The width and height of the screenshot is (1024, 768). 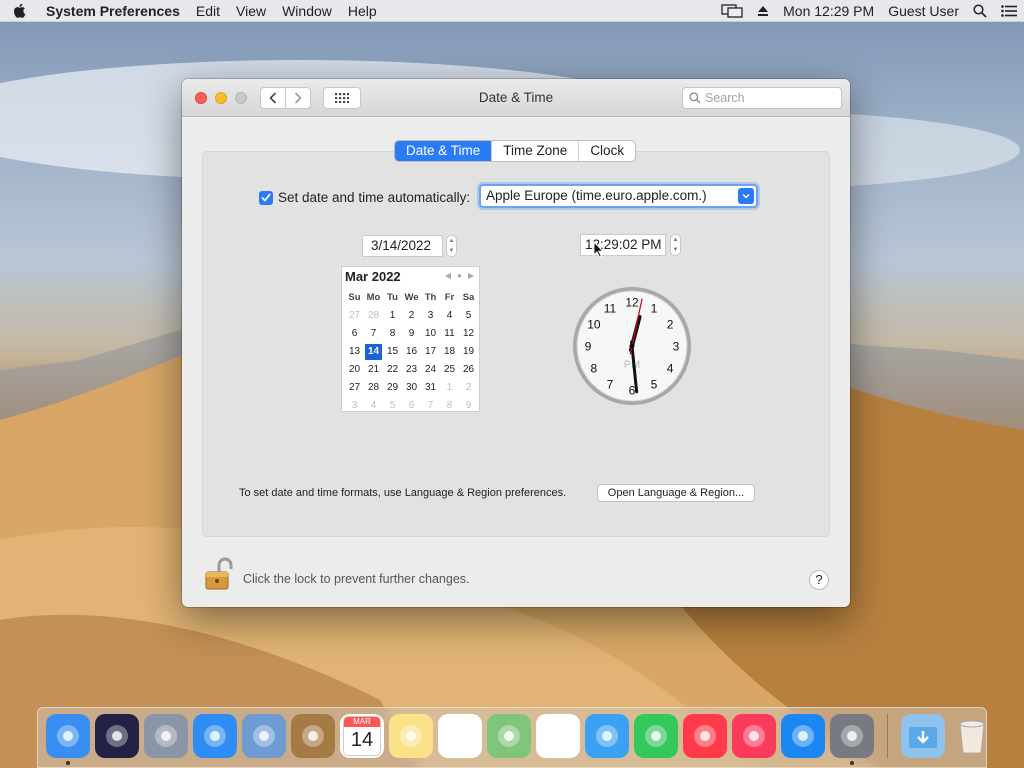 What do you see at coordinates (819, 580) in the screenshot?
I see `help-button: ?` at bounding box center [819, 580].